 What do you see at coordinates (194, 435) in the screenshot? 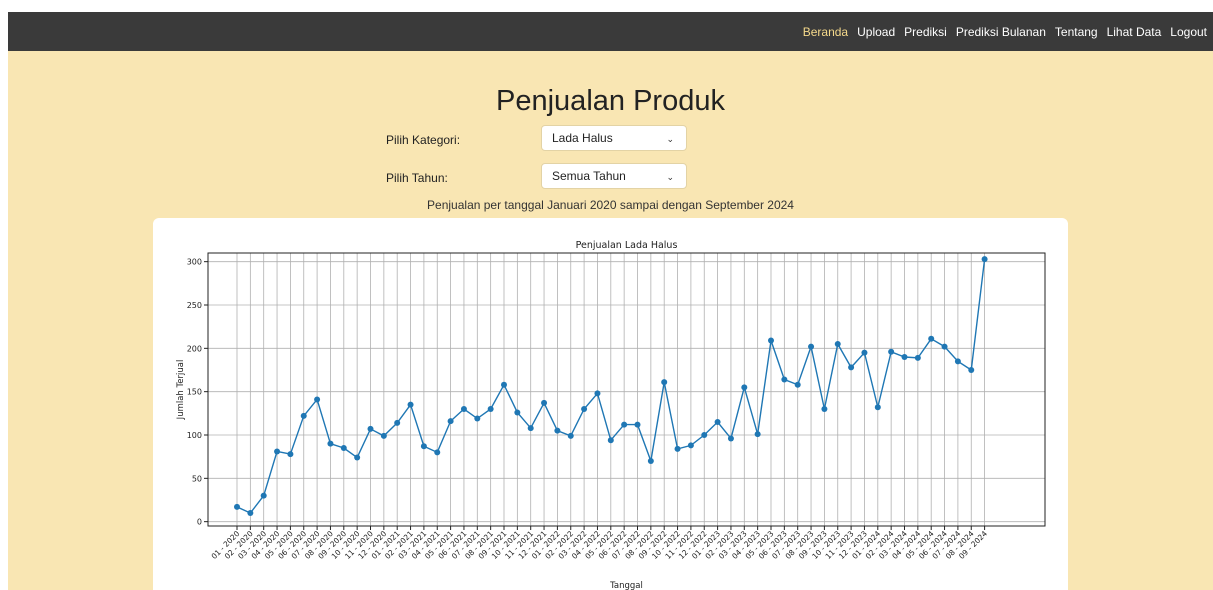
I see `y-tick-label: 100` at bounding box center [194, 435].